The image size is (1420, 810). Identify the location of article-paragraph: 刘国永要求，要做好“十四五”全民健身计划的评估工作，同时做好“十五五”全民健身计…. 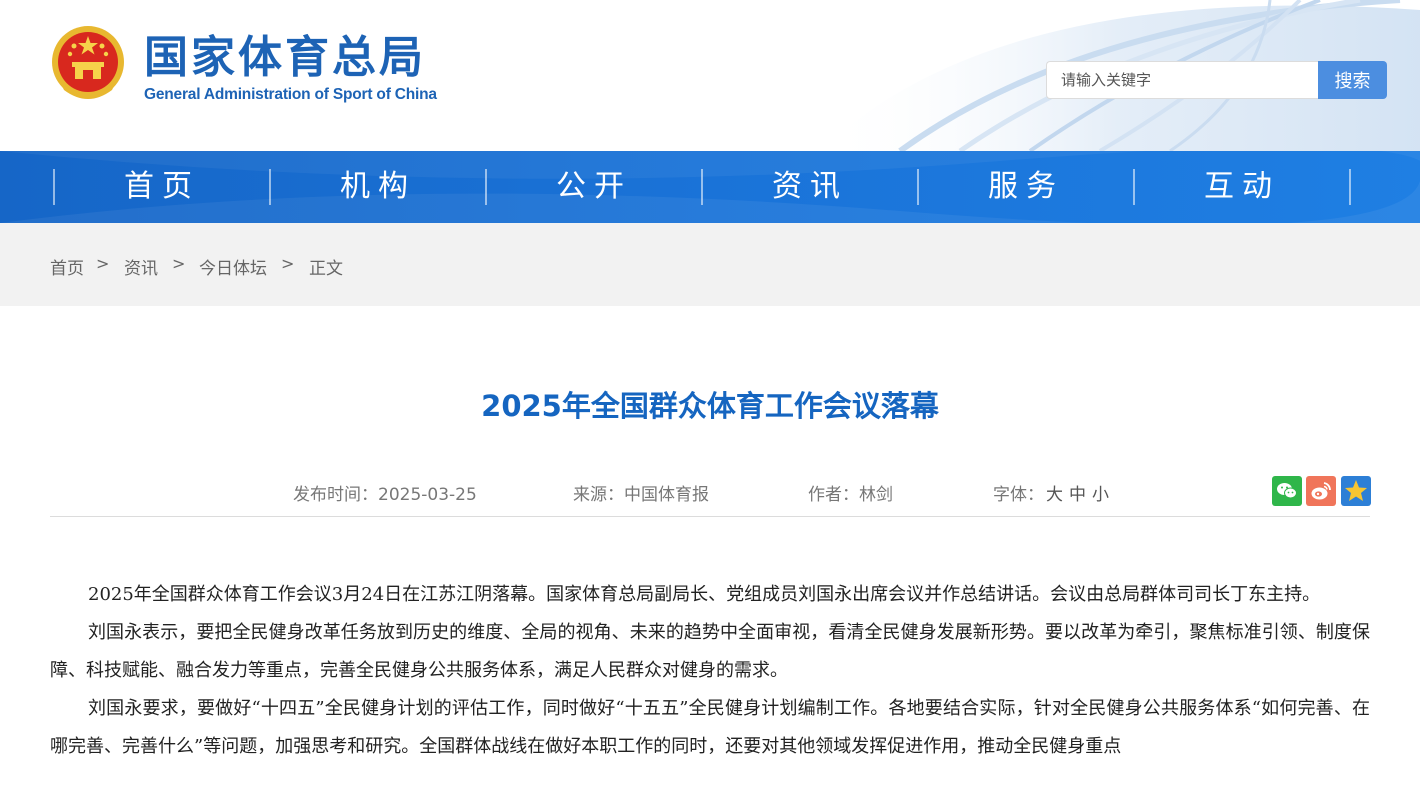
(710, 727).